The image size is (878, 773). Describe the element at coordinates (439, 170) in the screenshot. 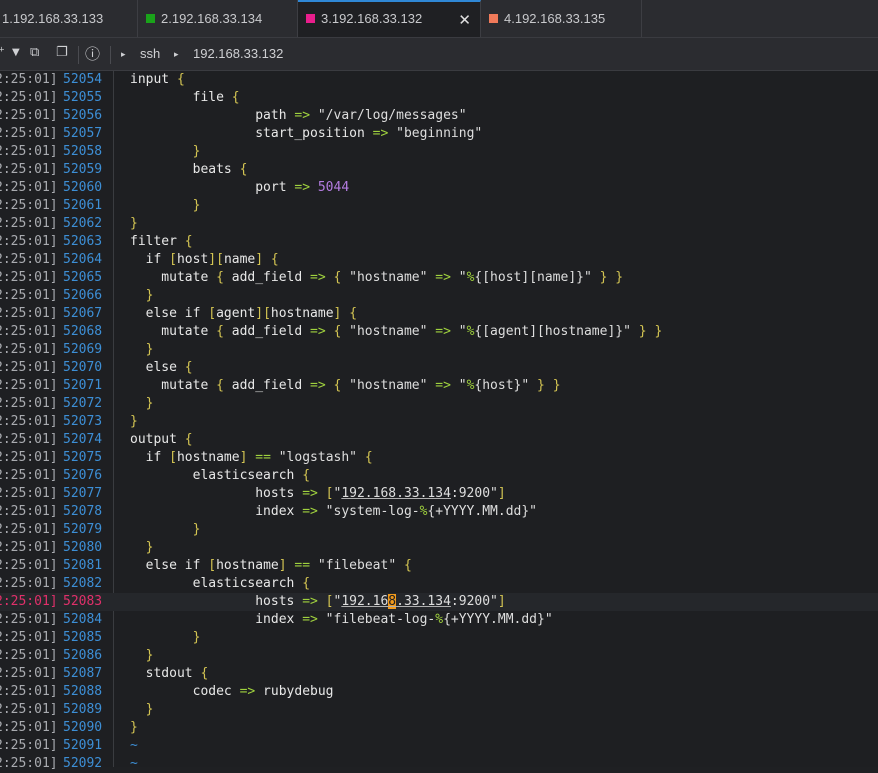

I see `terminal-line: 2:25:01] 52059 beats {` at that location.